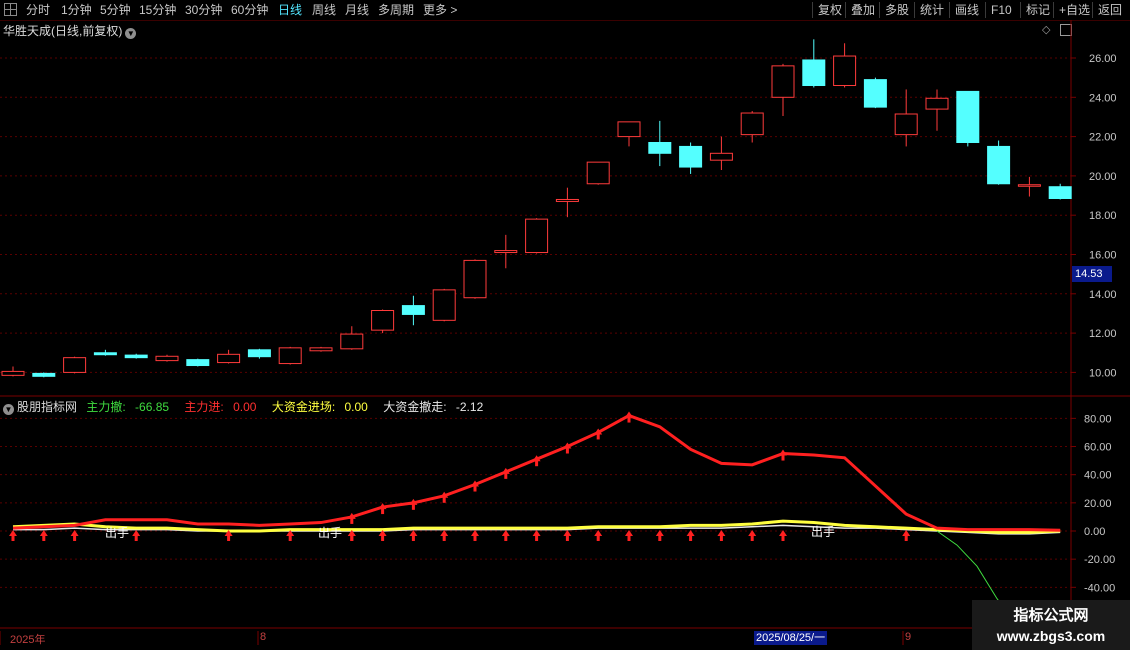 The width and height of the screenshot is (1130, 650). What do you see at coordinates (263, 637) in the screenshot?
I see `axis-label-month-8: 8` at bounding box center [263, 637].